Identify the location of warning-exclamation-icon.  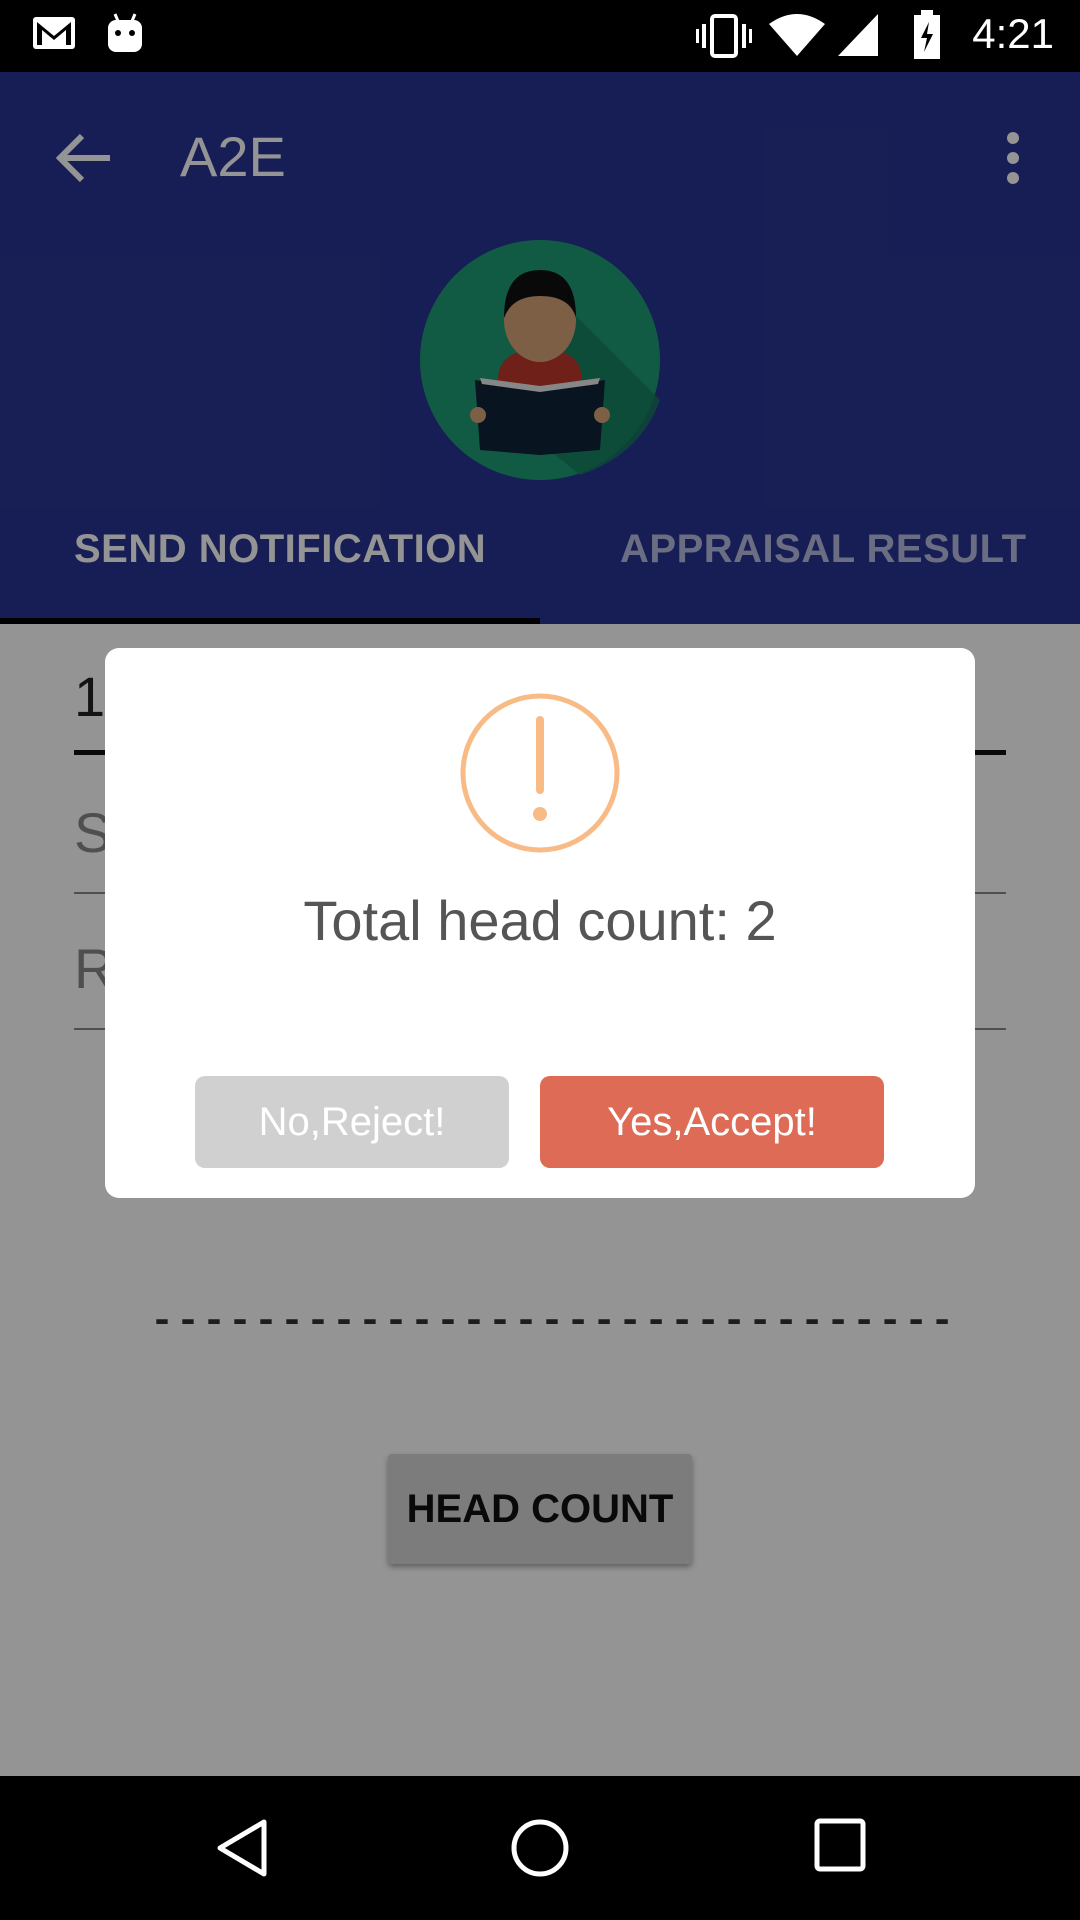
(540, 773).